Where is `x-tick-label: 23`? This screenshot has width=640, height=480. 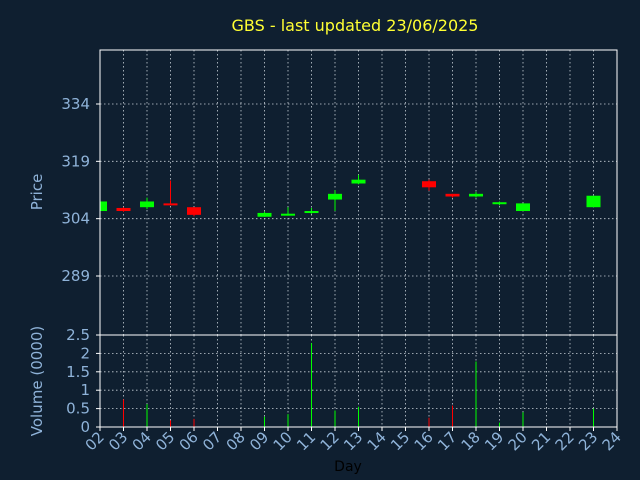
x-tick-label: 23 is located at coordinates (588, 441).